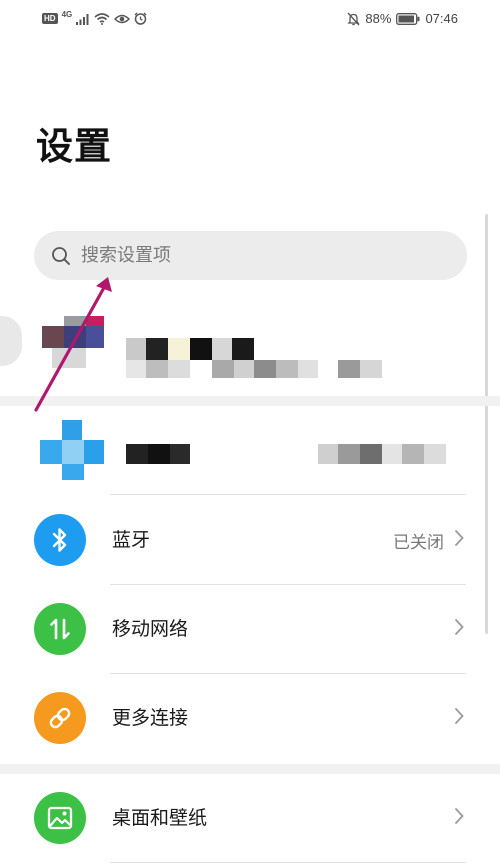  What do you see at coordinates (60, 818) in the screenshot?
I see `wallpaper-icon` at bounding box center [60, 818].